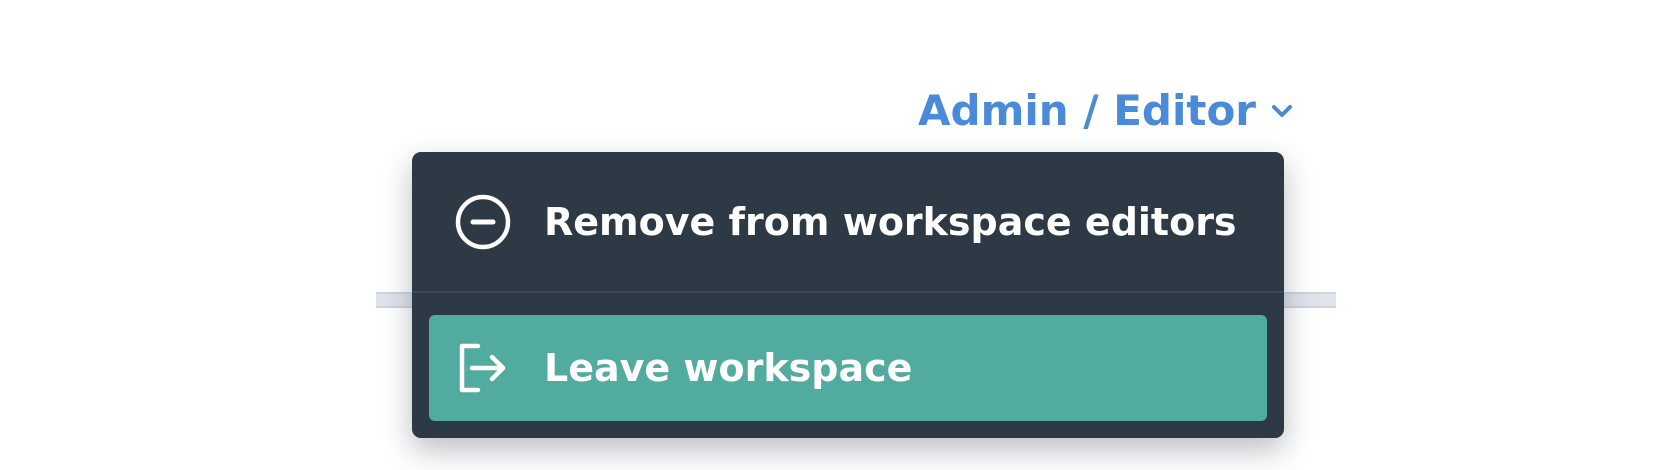  What do you see at coordinates (890, 222) in the screenshot?
I see `menu-item-label: Remove from workspace editors` at bounding box center [890, 222].